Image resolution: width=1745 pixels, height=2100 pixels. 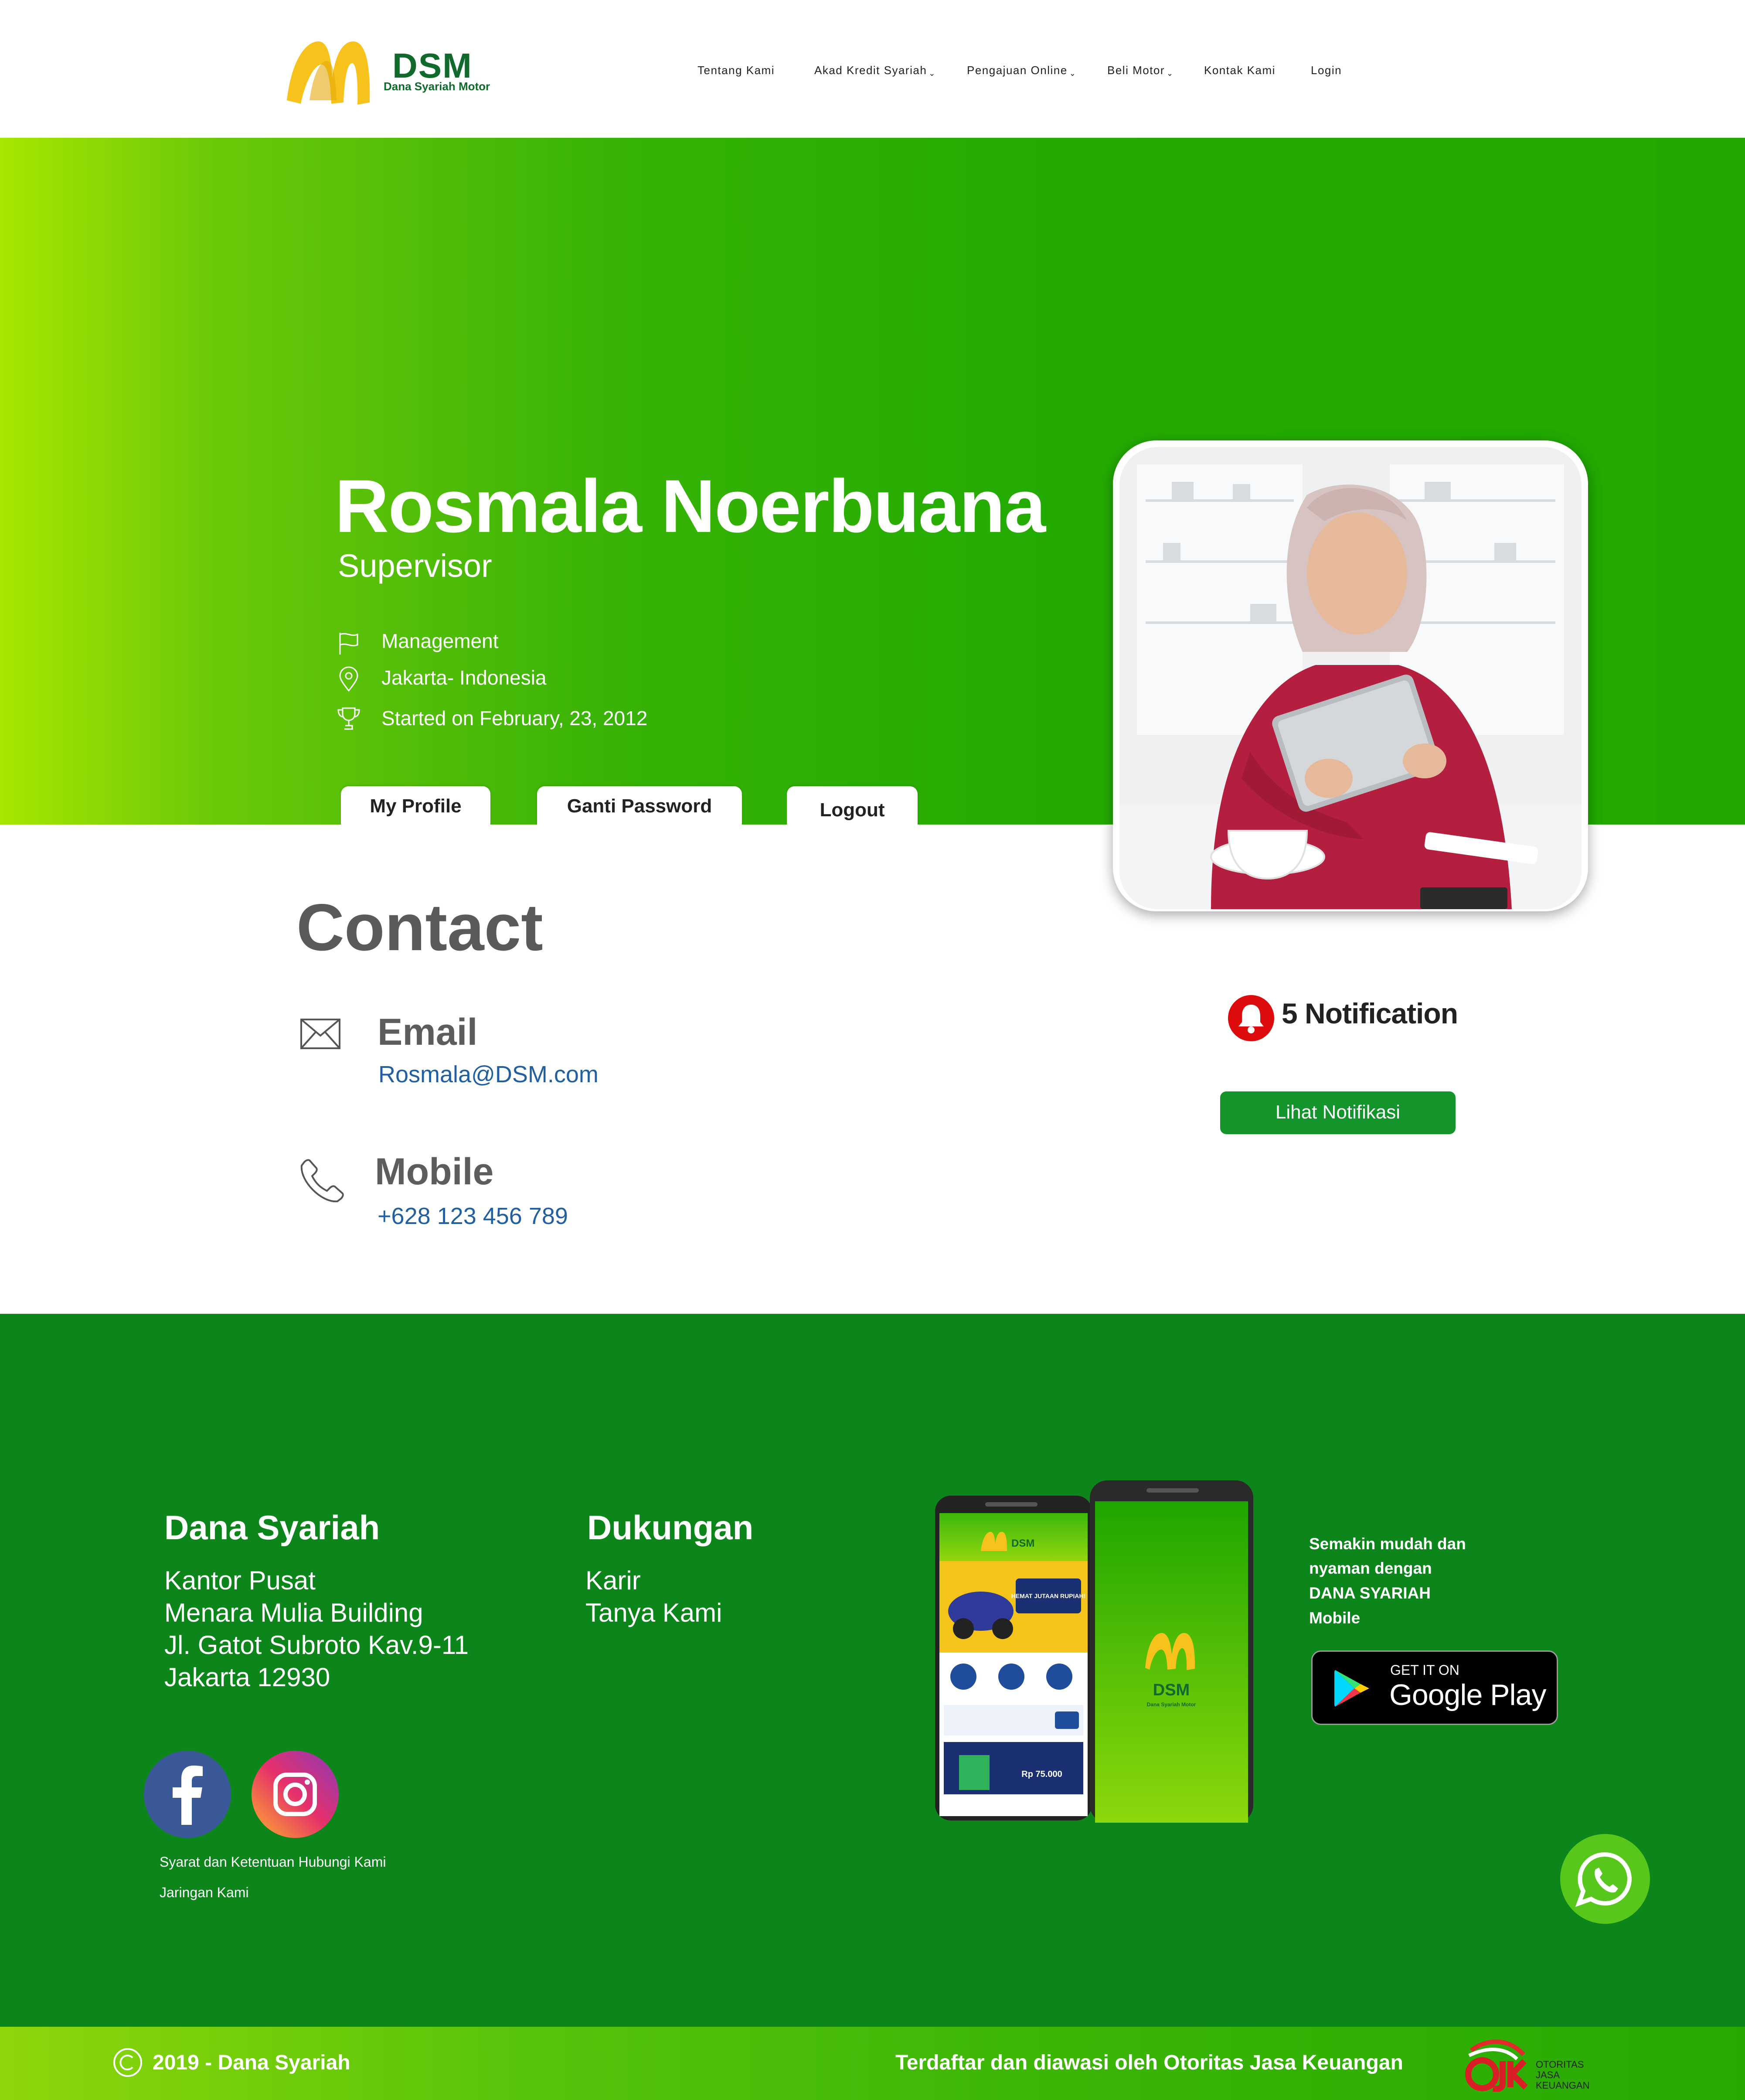 I want to click on link-syarat-ketentuan: Syarat dan Ketentuan, so click(x=227, y=1862).